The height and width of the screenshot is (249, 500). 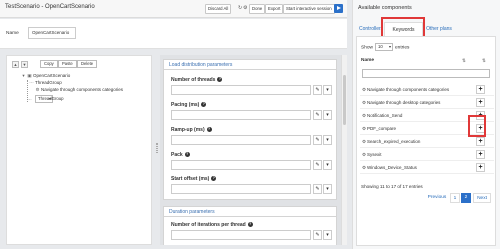 What do you see at coordinates (245, 8) in the screenshot?
I see `settings-icon: ⚙` at bounding box center [245, 8].